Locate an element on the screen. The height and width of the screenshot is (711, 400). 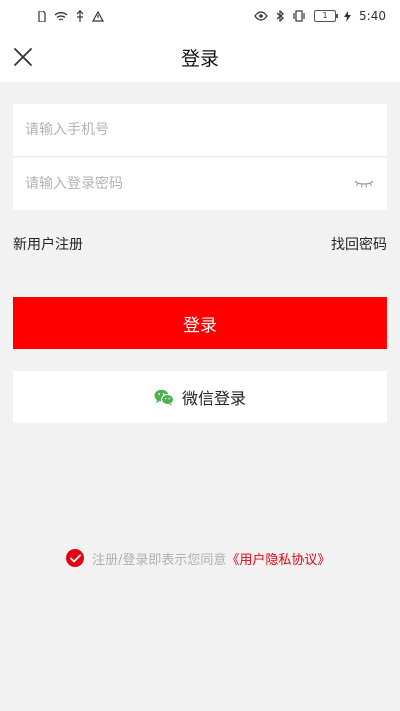
page-title: 登录 is located at coordinates (199, 58).